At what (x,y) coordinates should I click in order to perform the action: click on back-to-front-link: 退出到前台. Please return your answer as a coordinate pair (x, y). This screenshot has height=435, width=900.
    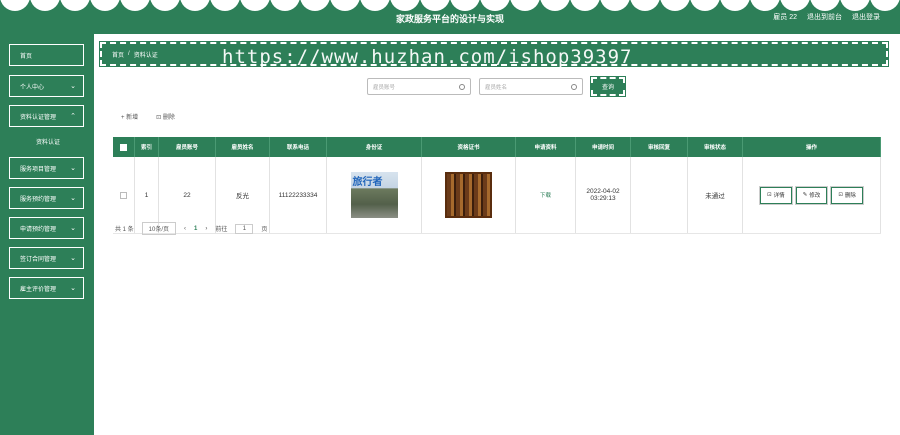
    Looking at the image, I should click on (824, 17).